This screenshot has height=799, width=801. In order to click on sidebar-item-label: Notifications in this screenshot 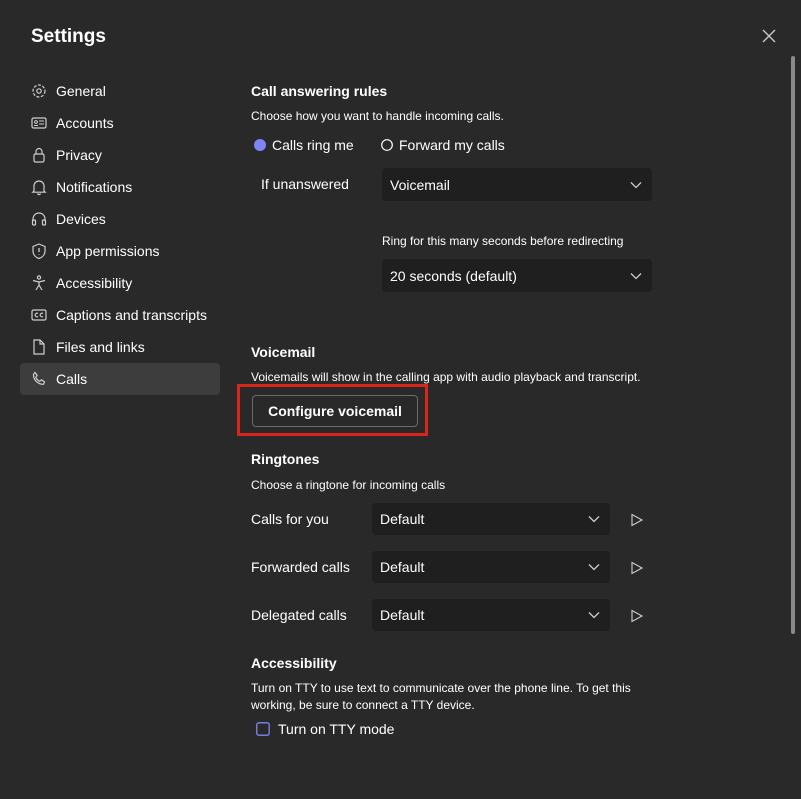, I will do `click(94, 187)`.